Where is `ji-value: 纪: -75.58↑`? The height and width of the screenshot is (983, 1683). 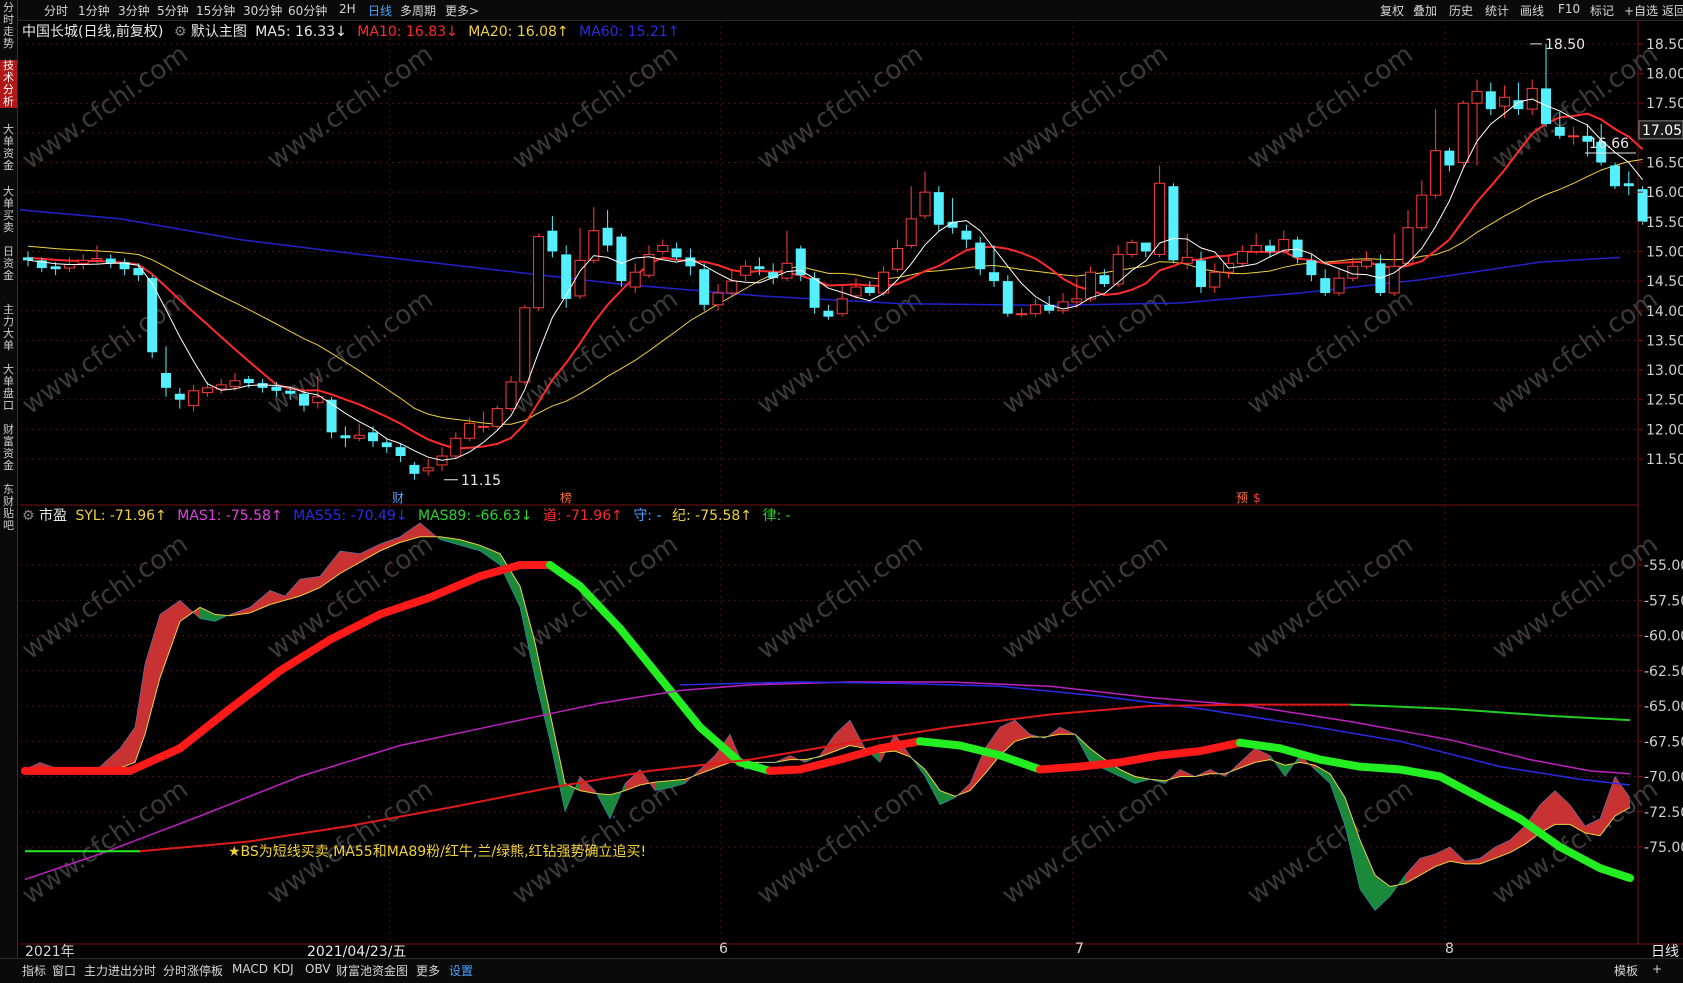
ji-value: 纪: -75.58↑ is located at coordinates (712, 516).